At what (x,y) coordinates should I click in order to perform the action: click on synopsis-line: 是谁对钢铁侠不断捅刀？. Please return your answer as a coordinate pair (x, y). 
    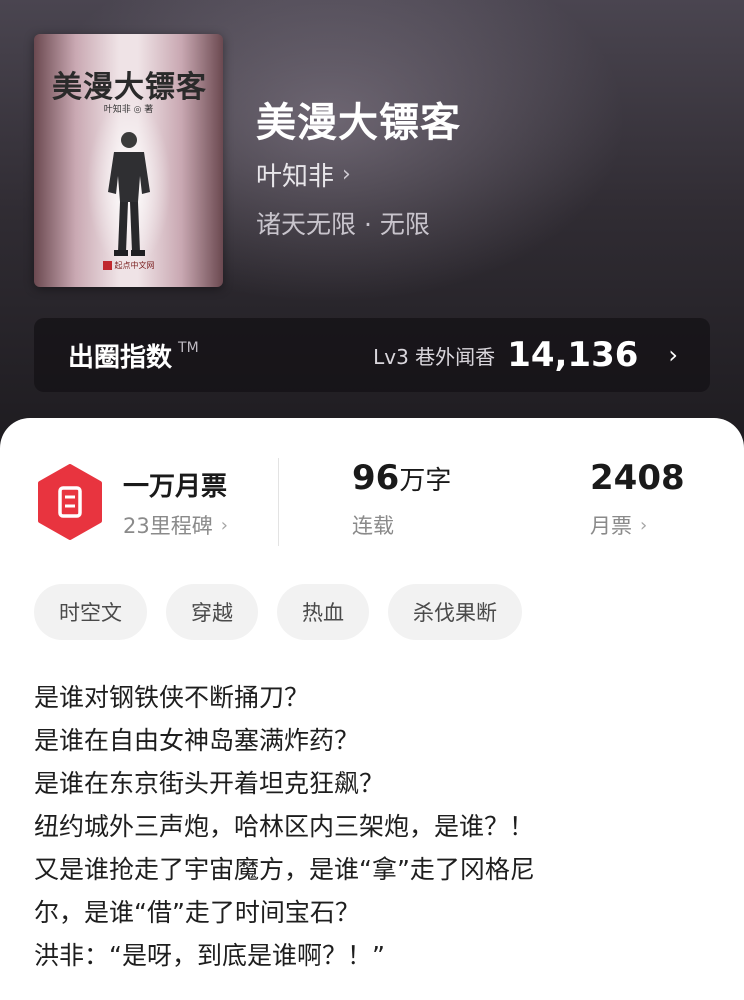
    Looking at the image, I should click on (172, 697).